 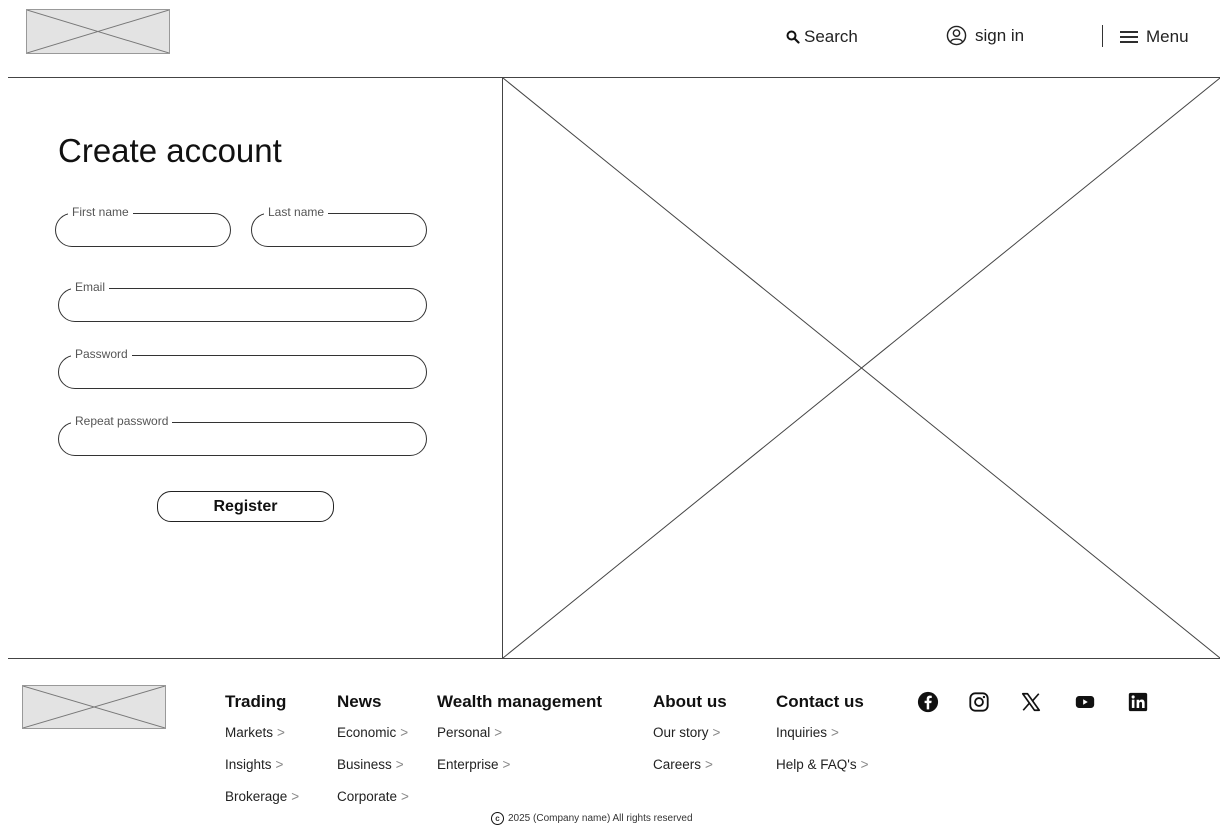 What do you see at coordinates (690, 701) in the screenshot?
I see `footer-title-about-us: About us` at bounding box center [690, 701].